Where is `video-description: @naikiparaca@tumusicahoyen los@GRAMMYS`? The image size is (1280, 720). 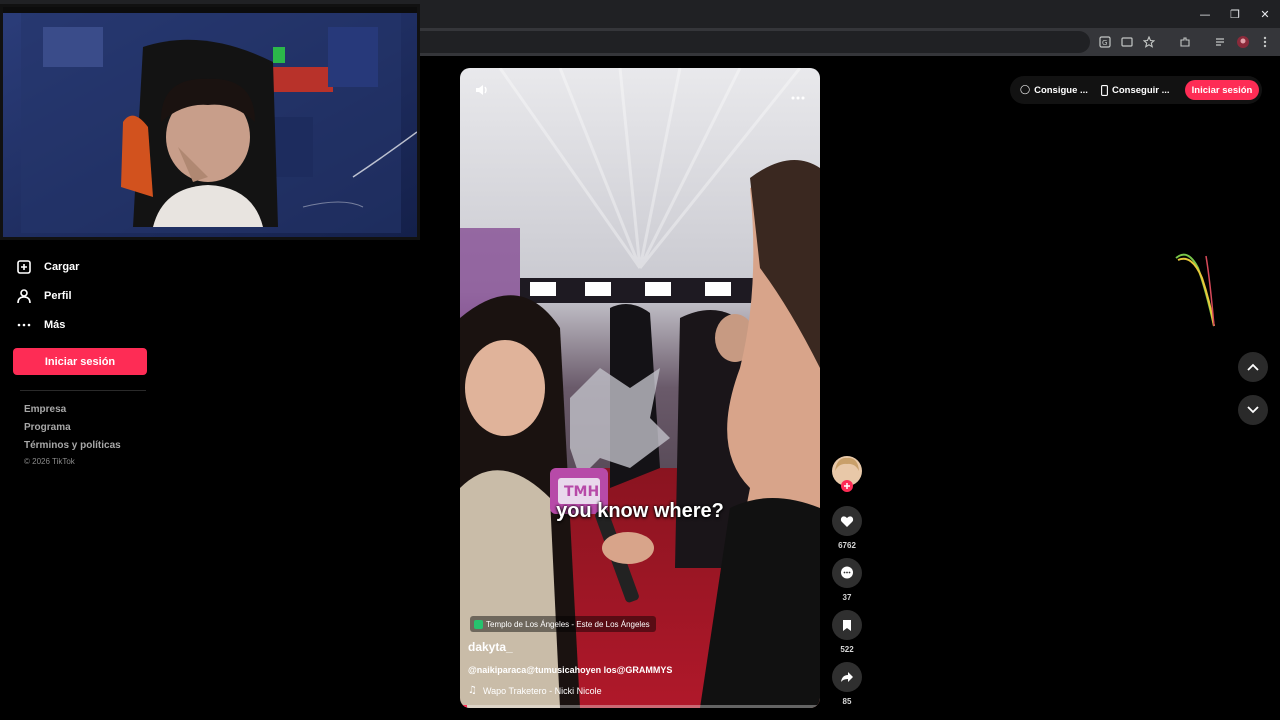
video-description: @naikiparaca@tumusicahoyen los@GRAMMYS is located at coordinates (570, 670).